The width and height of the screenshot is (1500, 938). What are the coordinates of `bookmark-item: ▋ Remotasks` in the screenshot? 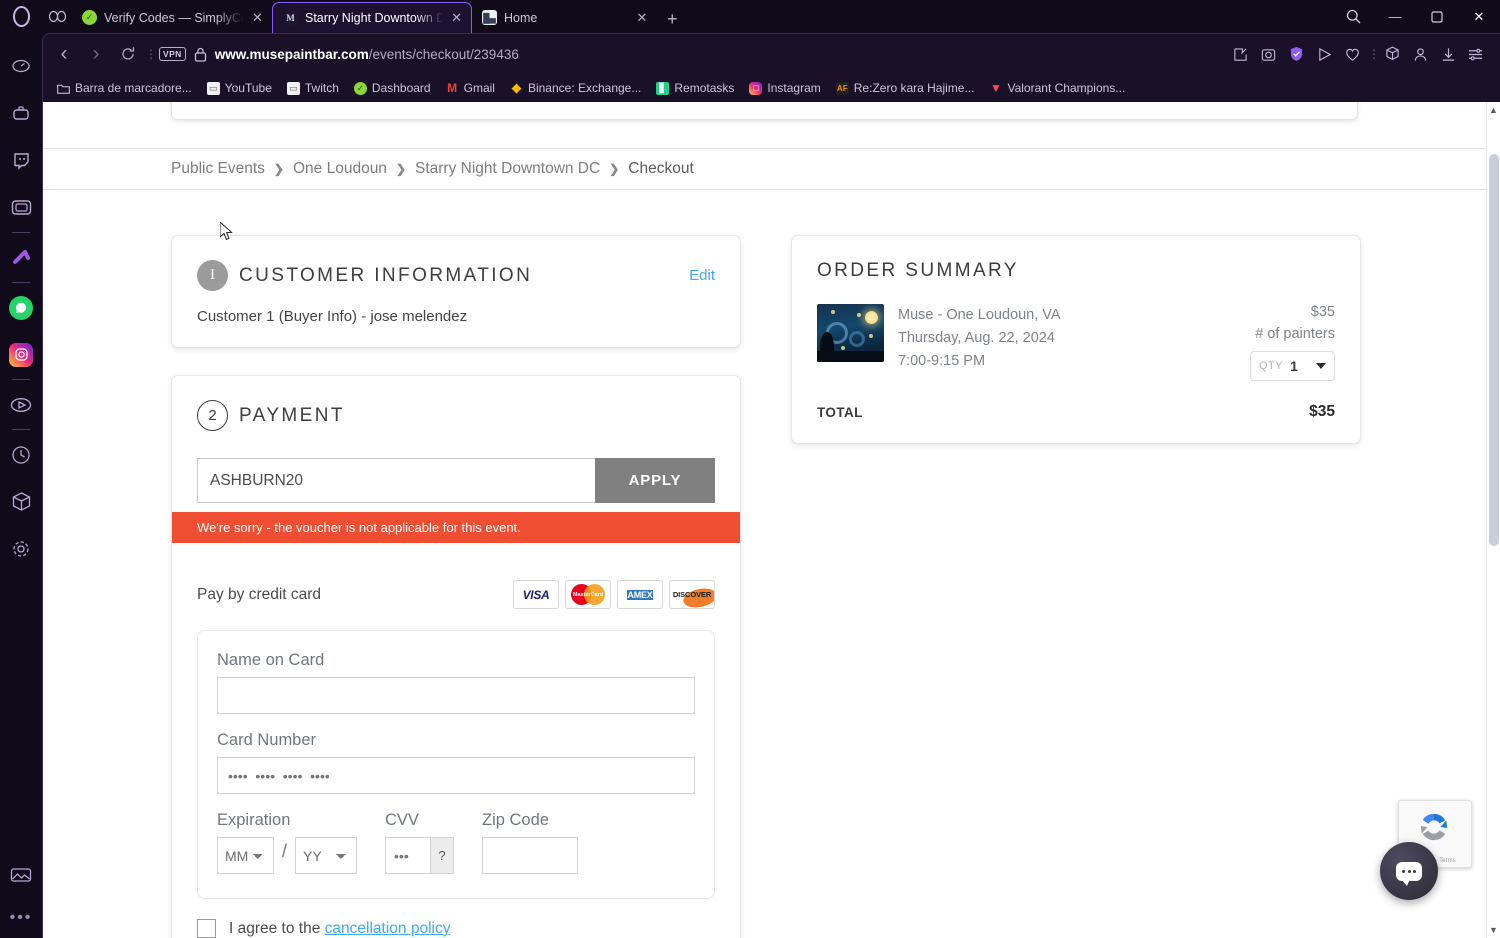 It's located at (695, 88).